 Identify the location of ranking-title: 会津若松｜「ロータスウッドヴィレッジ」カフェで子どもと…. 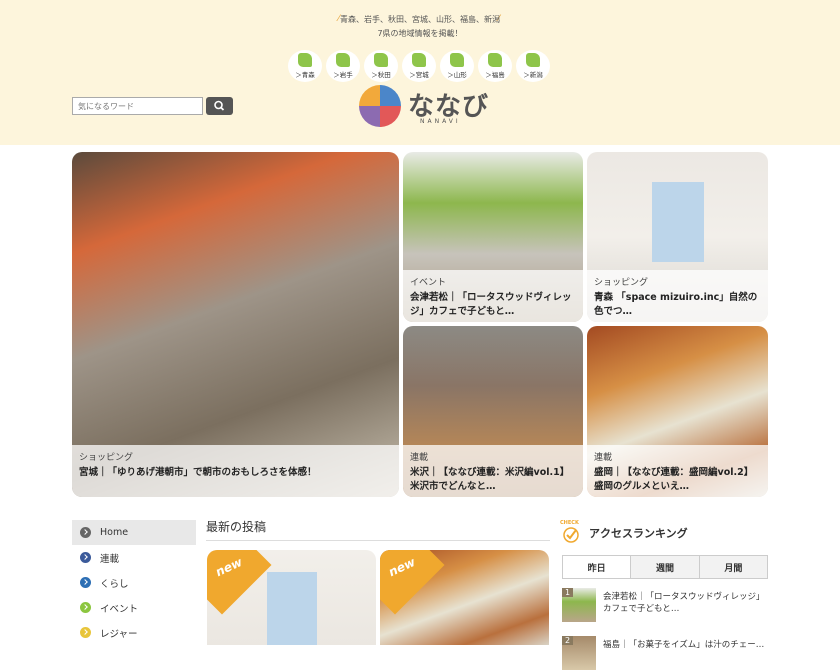
(684, 603).